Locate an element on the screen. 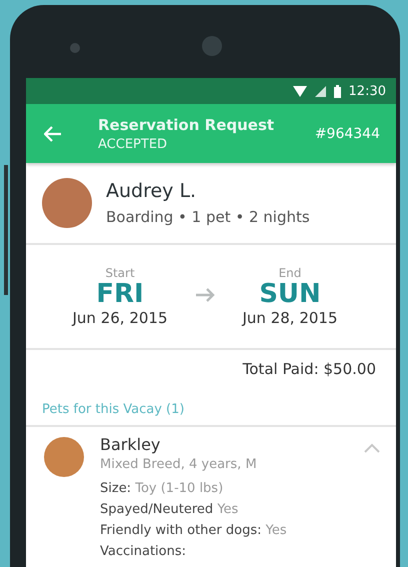 This screenshot has height=567, width=408. avatar-placeholder is located at coordinates (67, 203).